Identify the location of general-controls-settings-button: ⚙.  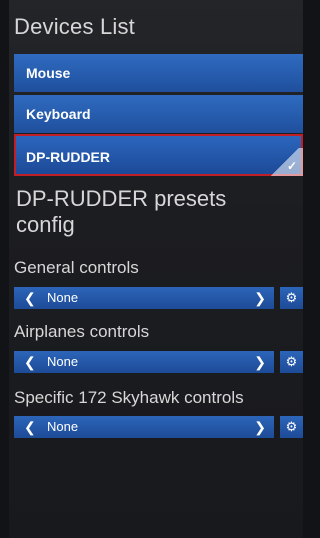
(291, 298).